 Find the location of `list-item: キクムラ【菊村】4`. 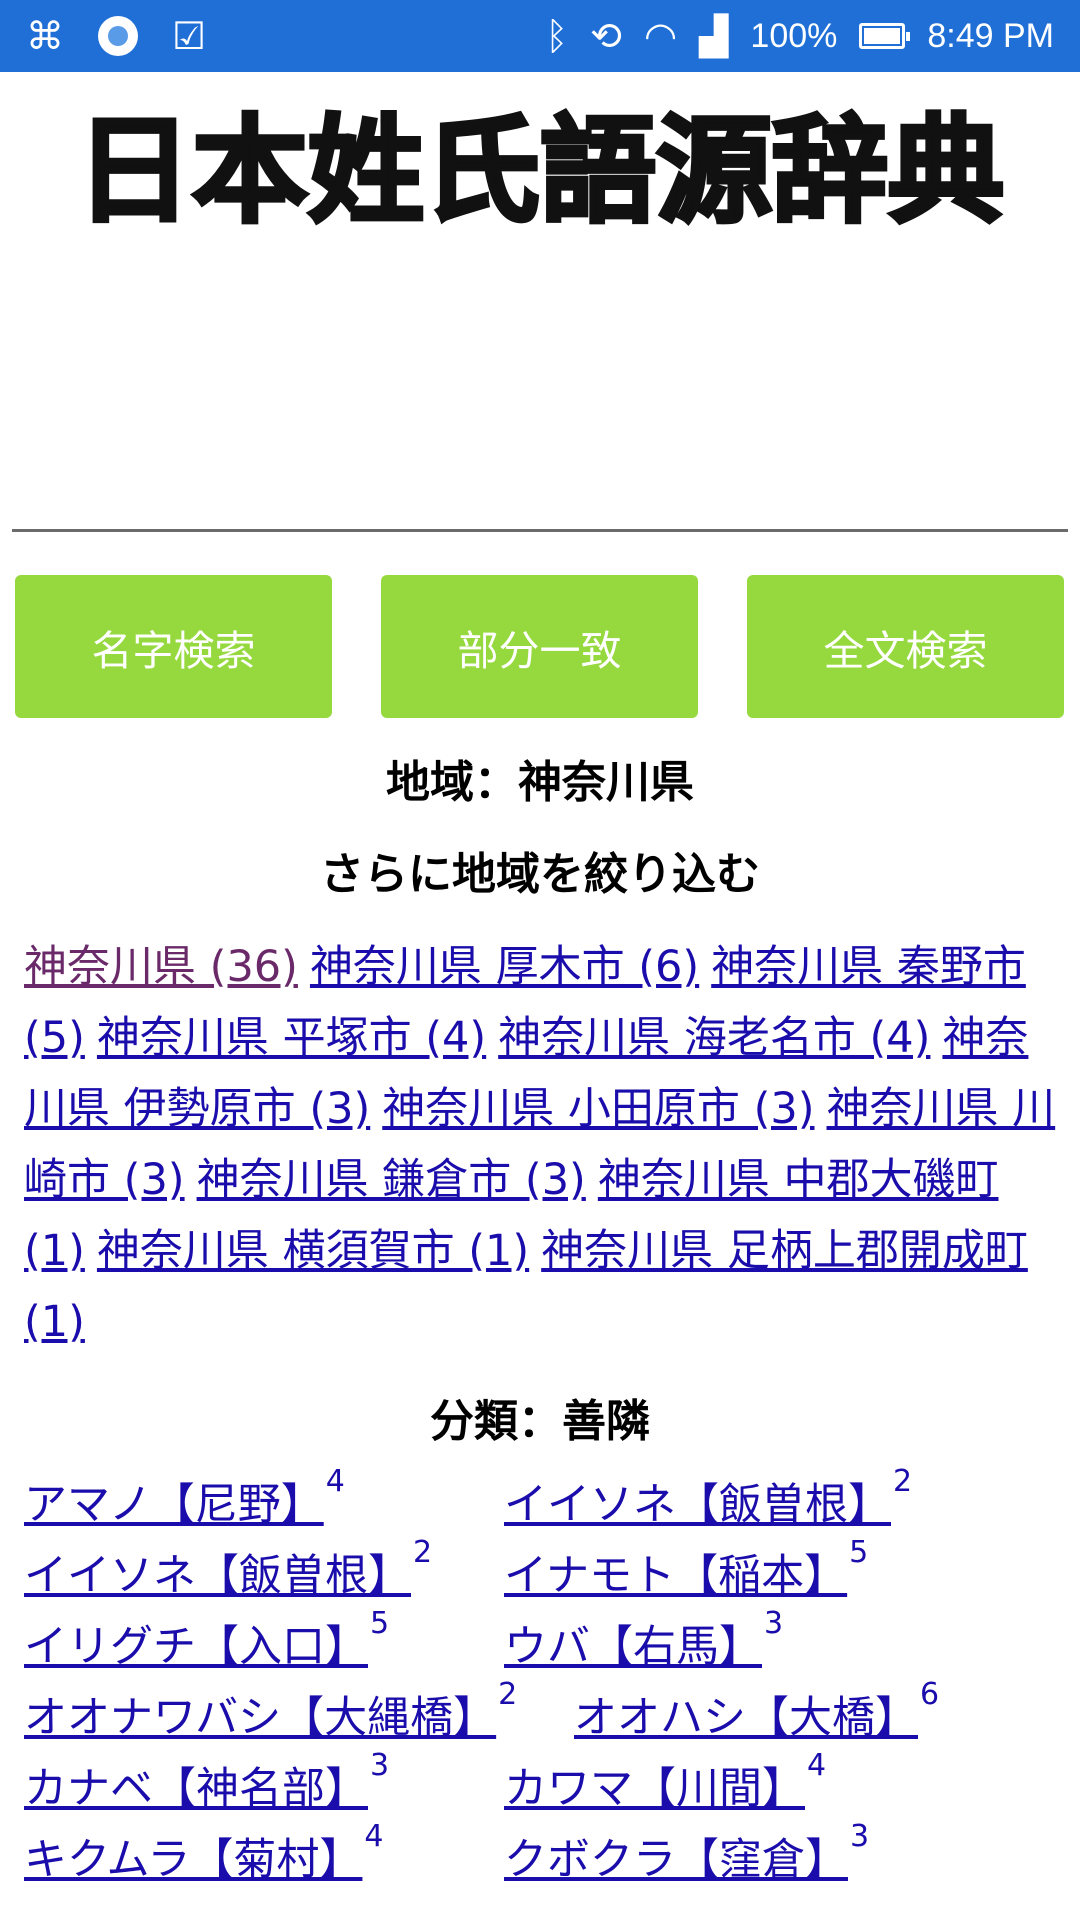

list-item: キクムラ【菊村】4 is located at coordinates (204, 1853).